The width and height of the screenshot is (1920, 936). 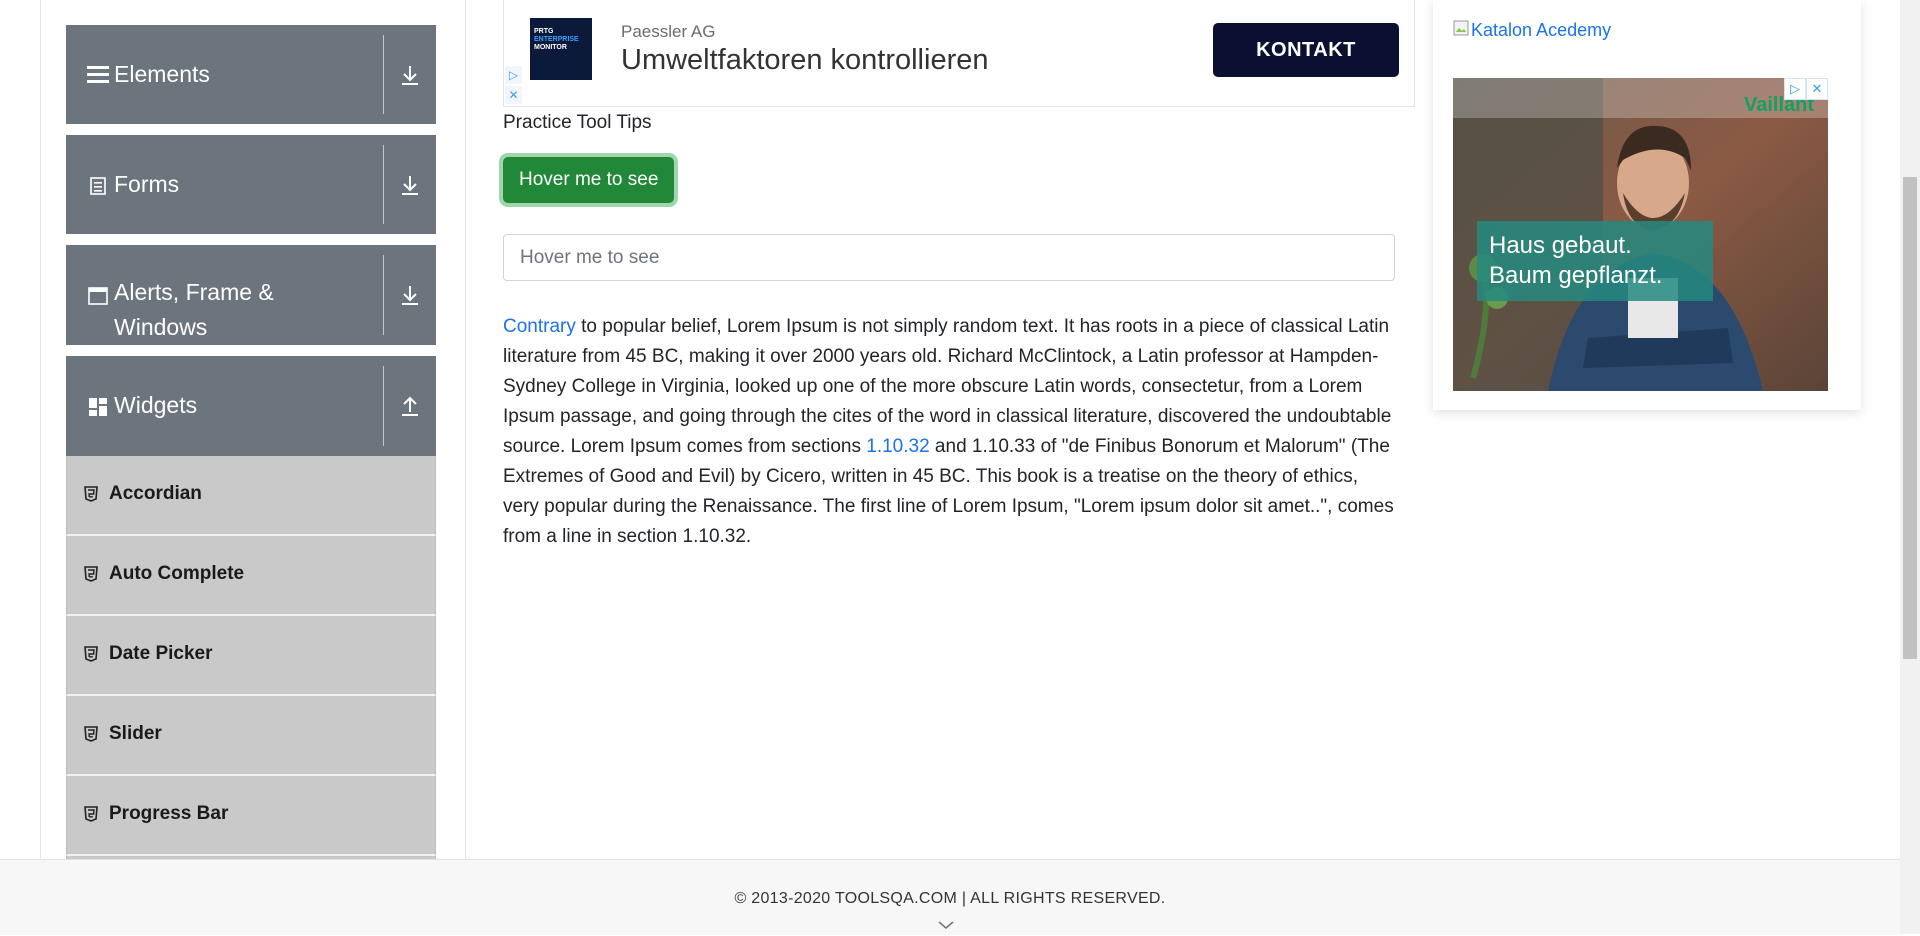 I want to click on group-label-alerts: Alerts, Frame & Windows, so click(x=194, y=309).